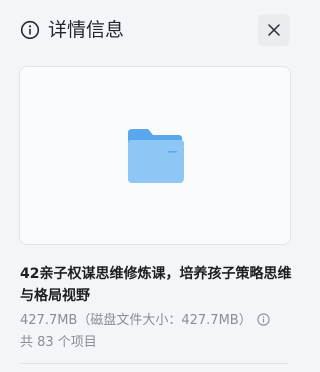 The height and width of the screenshot is (372, 320). I want to click on file-size-row: 427.7MB（磁盘文件大小：427.7MB）, so click(145, 321).